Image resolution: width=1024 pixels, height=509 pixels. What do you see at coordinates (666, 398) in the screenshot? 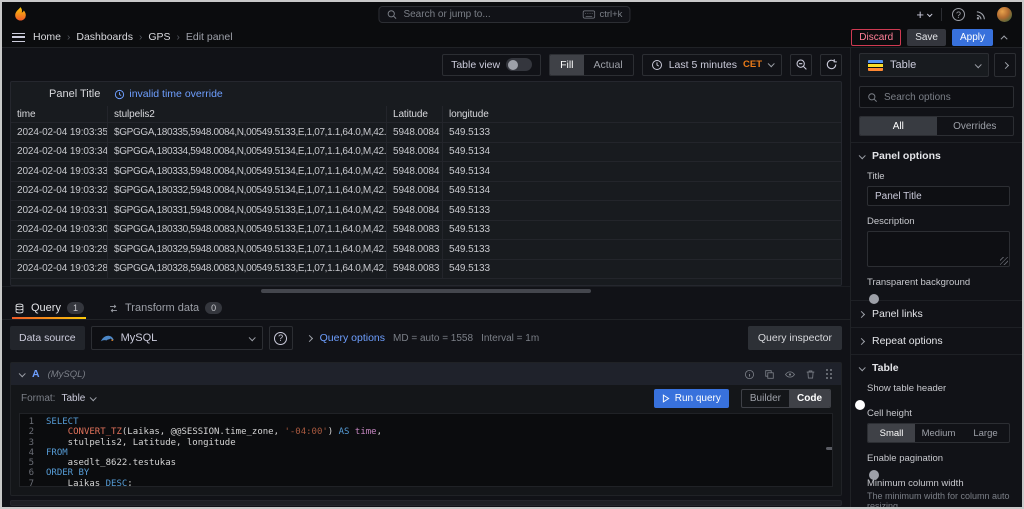
I see `play-icon` at bounding box center [666, 398].